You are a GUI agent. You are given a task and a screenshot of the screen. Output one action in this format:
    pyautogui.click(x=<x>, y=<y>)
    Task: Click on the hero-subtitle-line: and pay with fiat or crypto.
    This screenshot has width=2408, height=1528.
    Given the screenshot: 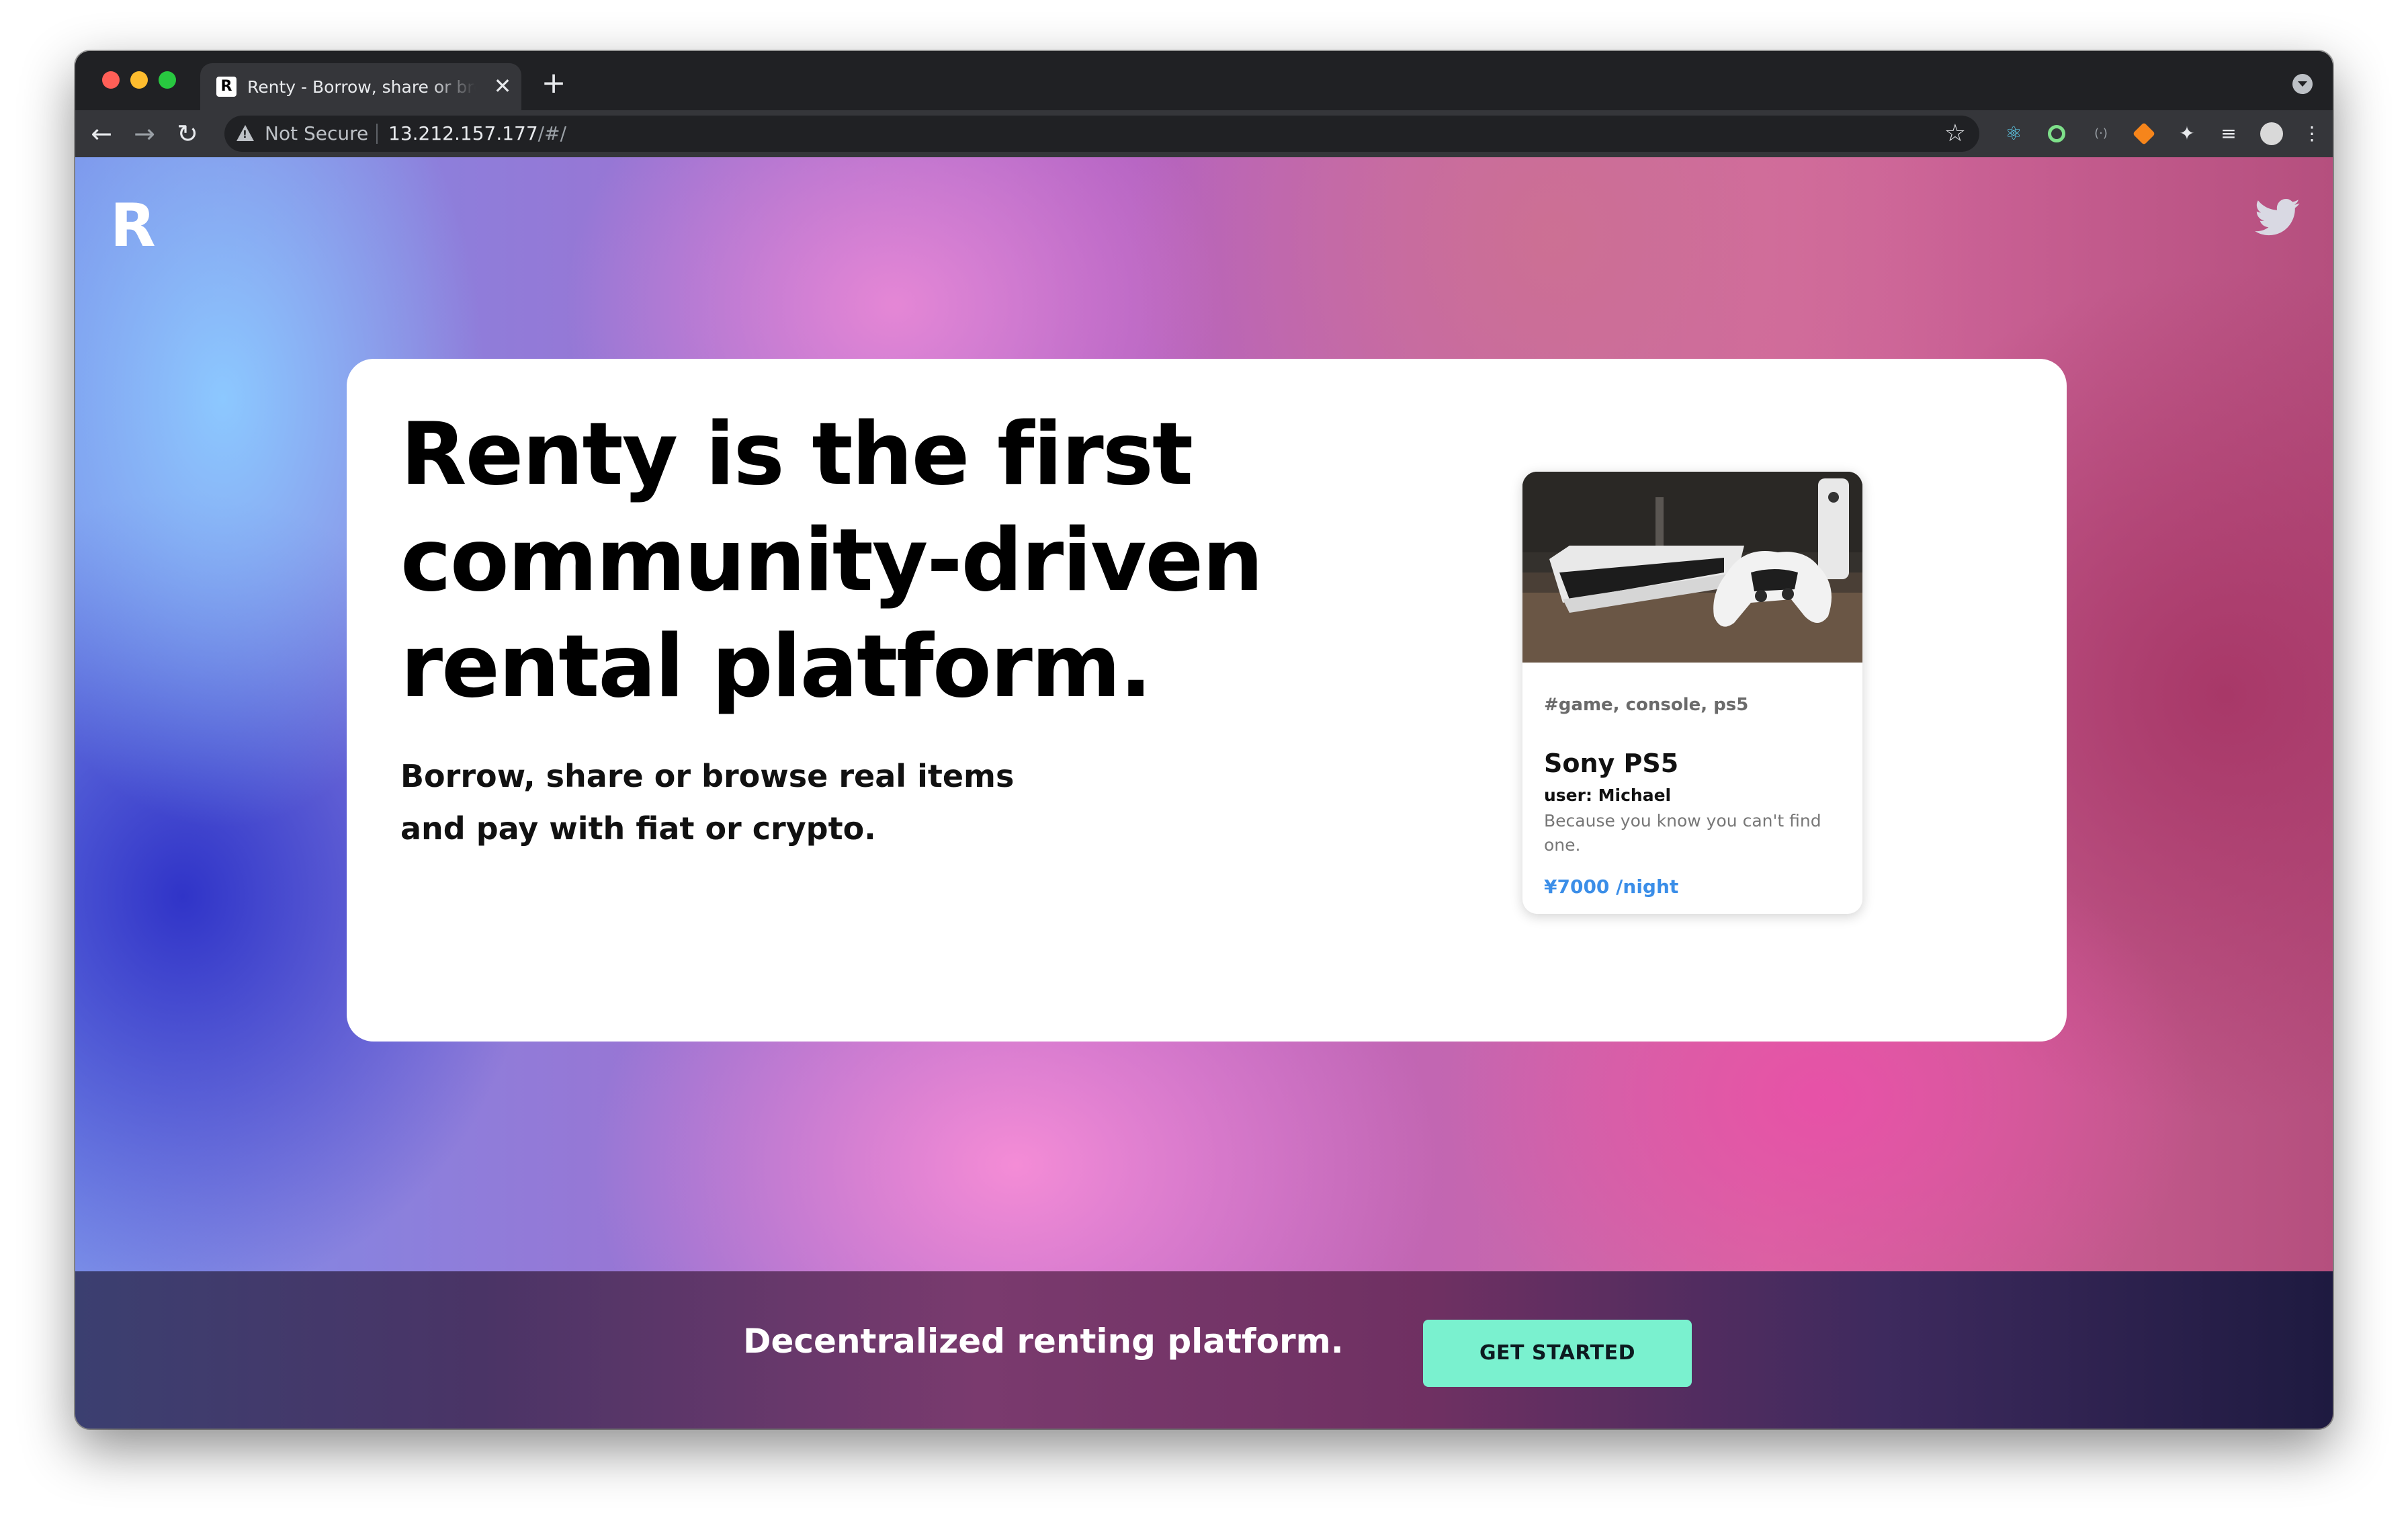 What is the action you would take?
    pyautogui.click(x=638, y=829)
    